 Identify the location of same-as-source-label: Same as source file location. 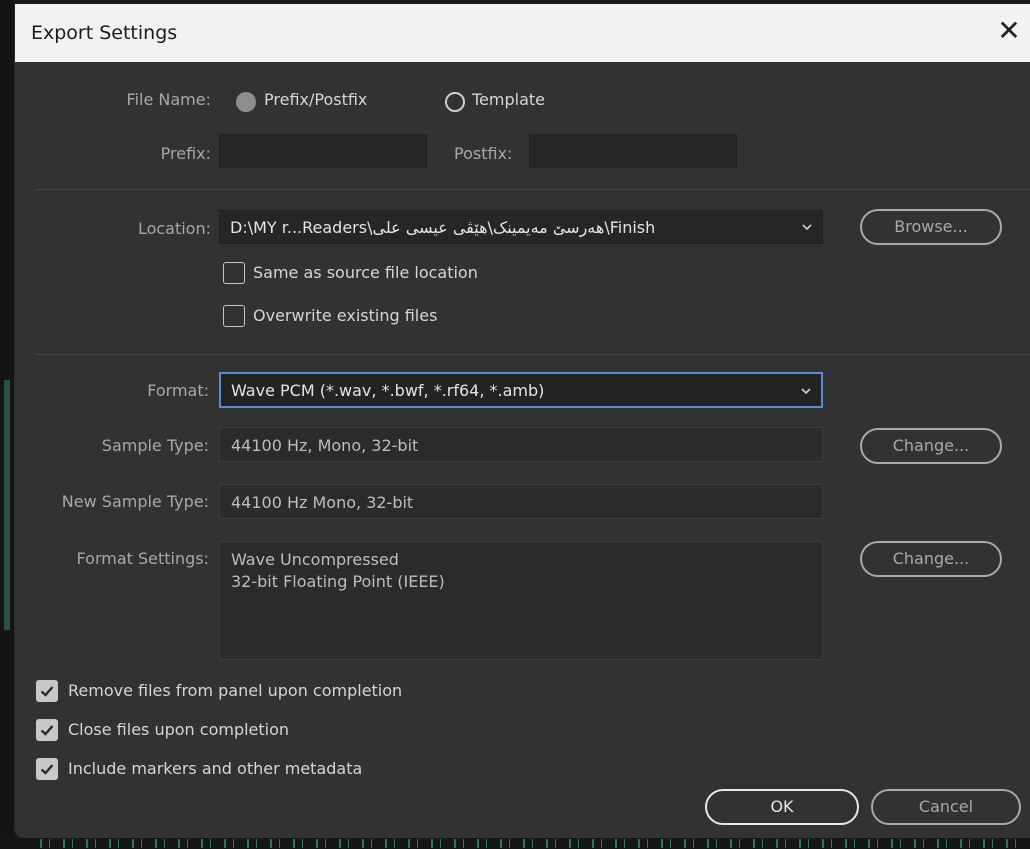
(365, 272).